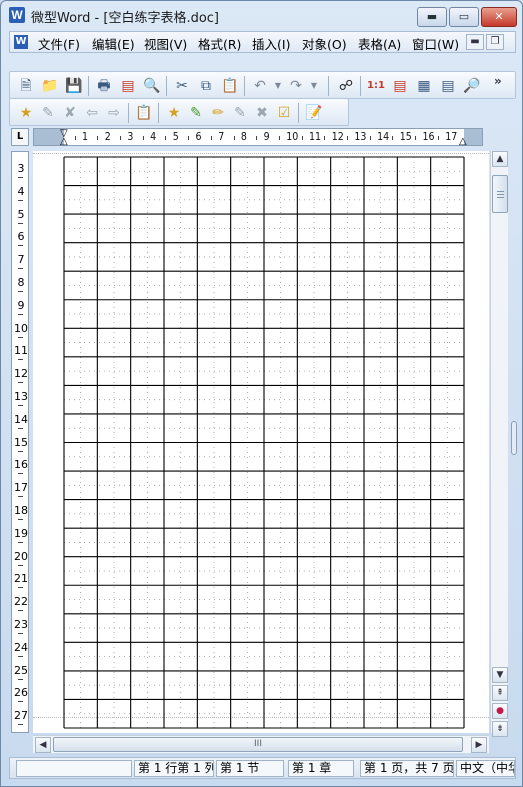 Image resolution: width=523 pixels, height=787 pixels. Describe the element at coordinates (500, 675) in the screenshot. I see `scroll-down-button: ▼` at that location.